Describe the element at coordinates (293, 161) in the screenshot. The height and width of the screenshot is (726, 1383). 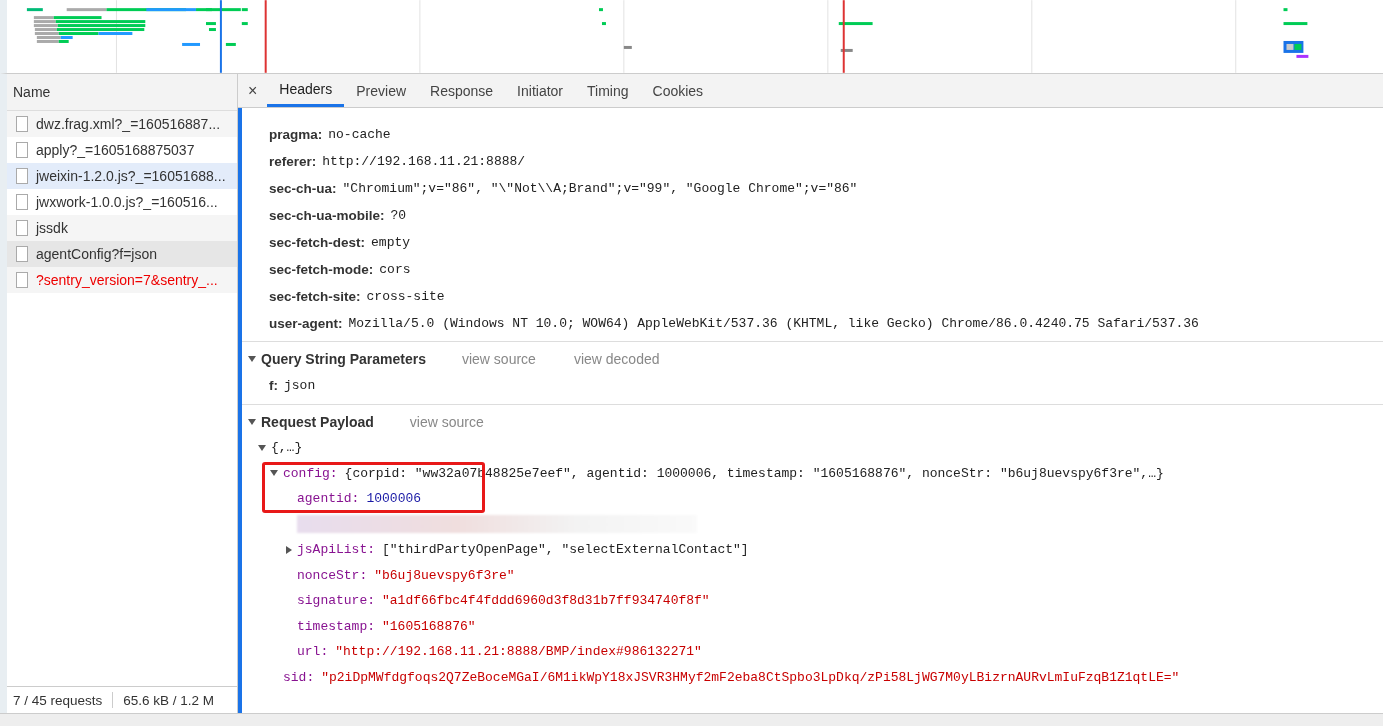
I see `header-name: referer:` at that location.